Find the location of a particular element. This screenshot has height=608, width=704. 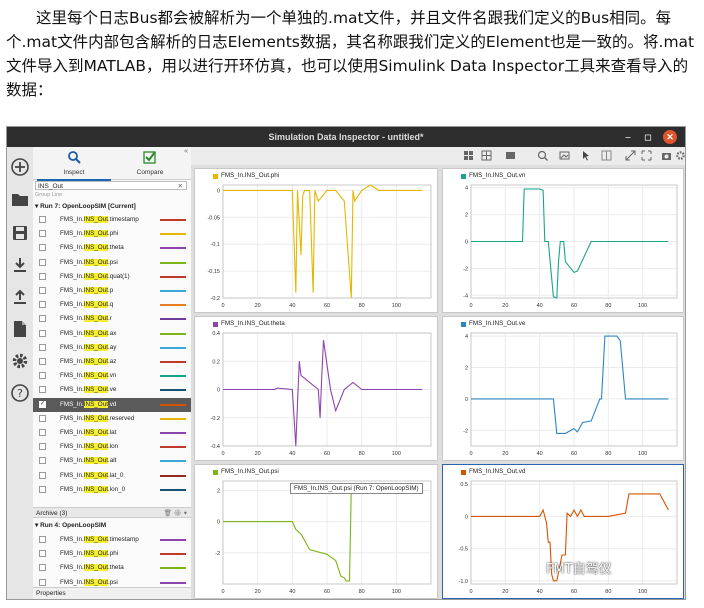

settings-icon is located at coordinates (680, 155).